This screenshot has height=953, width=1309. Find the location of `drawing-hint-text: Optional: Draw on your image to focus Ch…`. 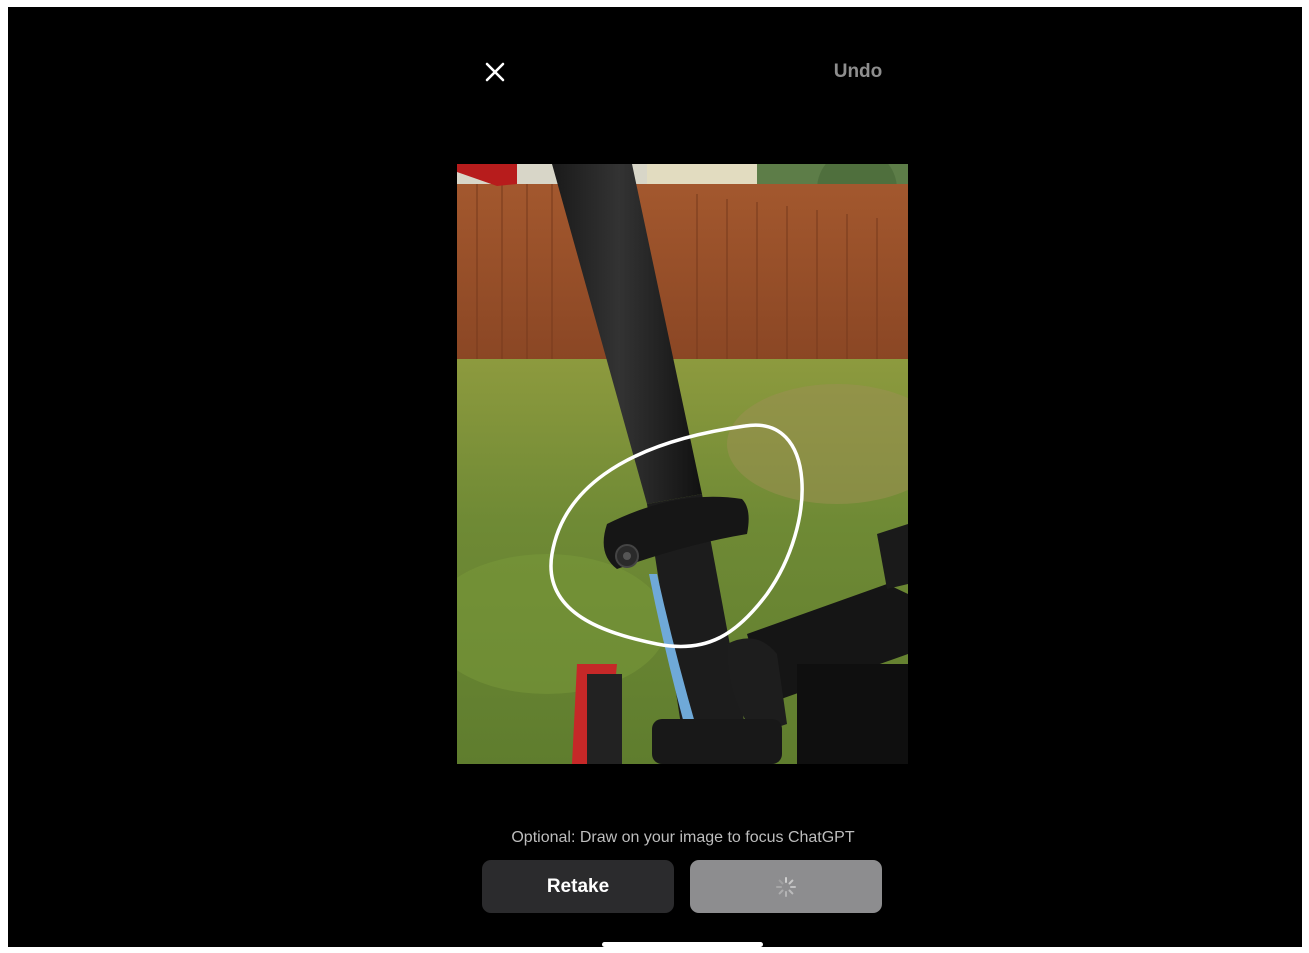

drawing-hint-text: Optional: Draw on your image to focus Ch… is located at coordinates (683, 837).